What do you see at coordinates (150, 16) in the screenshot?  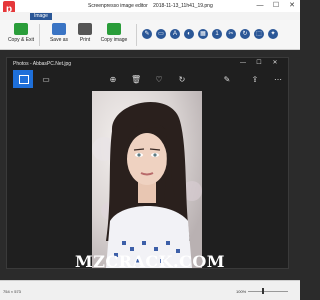 I see `ribbon-tab-bar: Image` at bounding box center [150, 16].